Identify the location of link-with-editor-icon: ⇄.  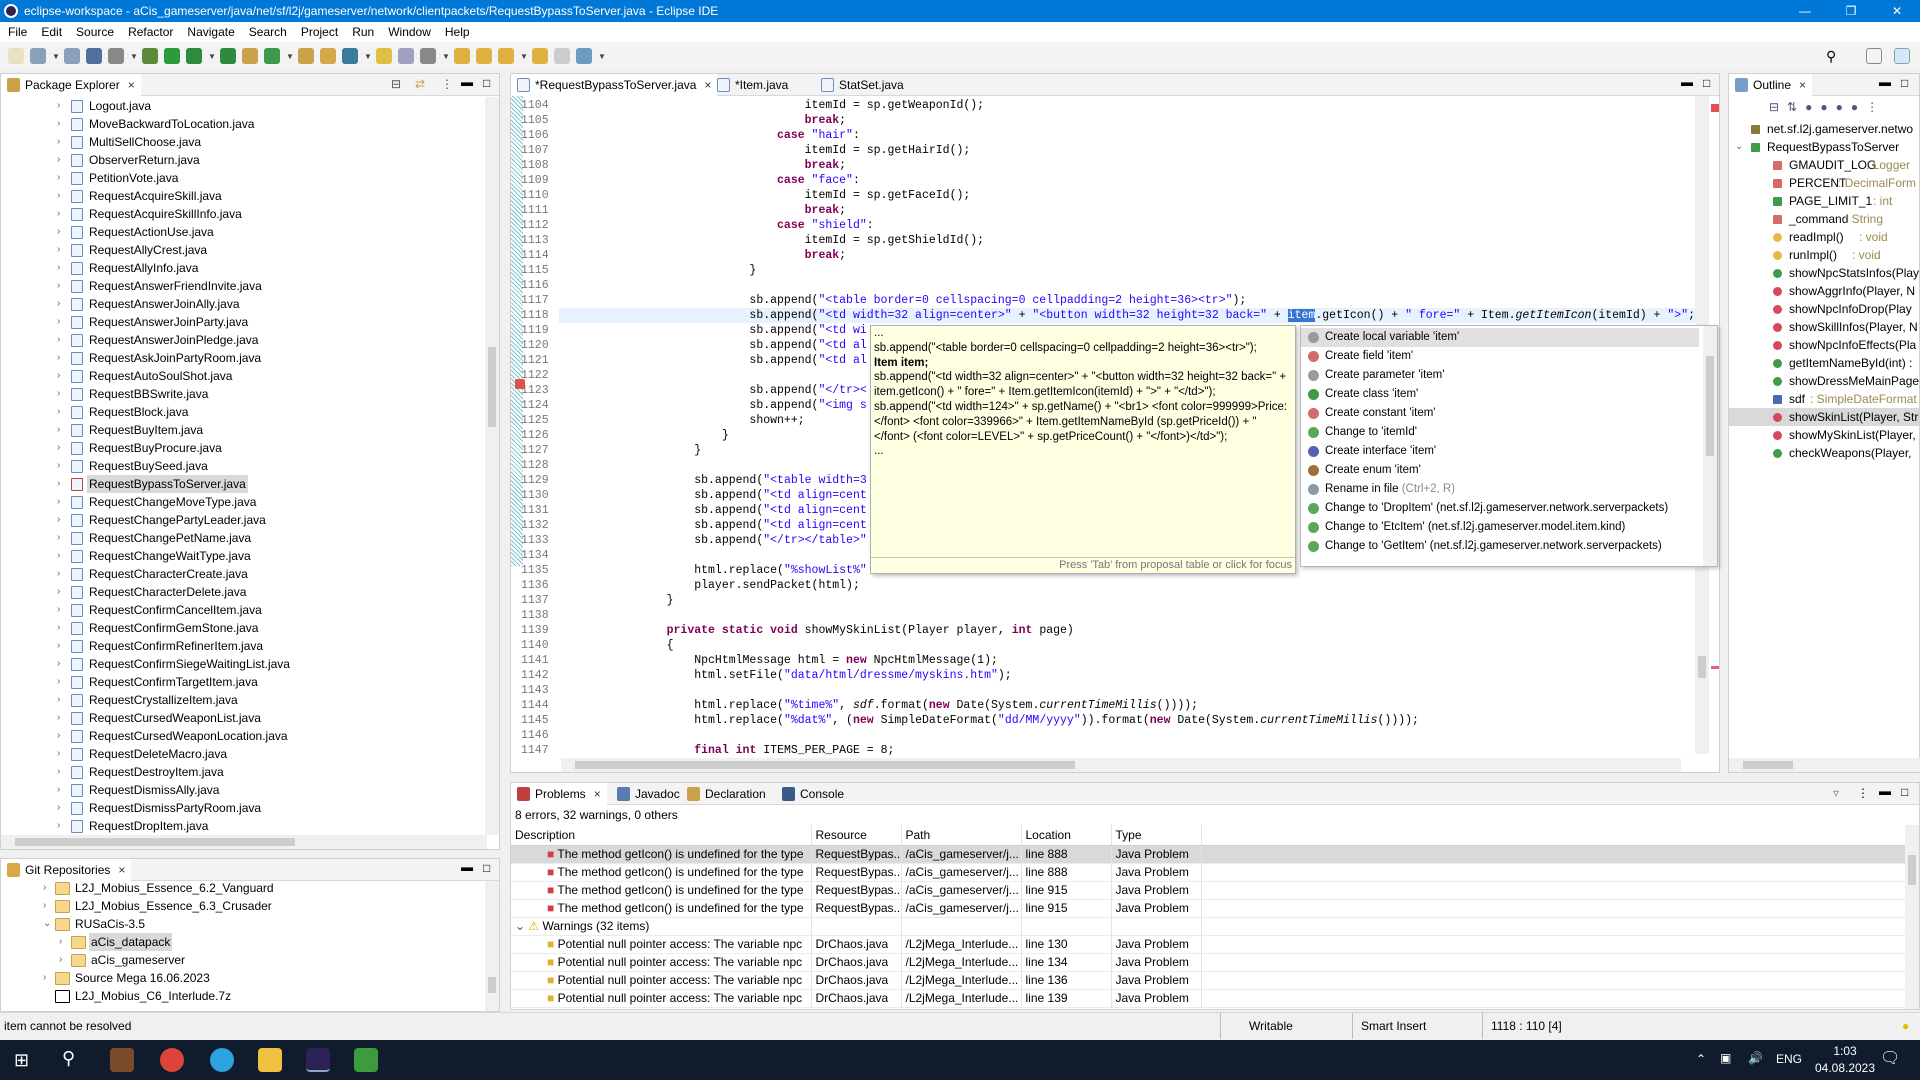
(420, 84).